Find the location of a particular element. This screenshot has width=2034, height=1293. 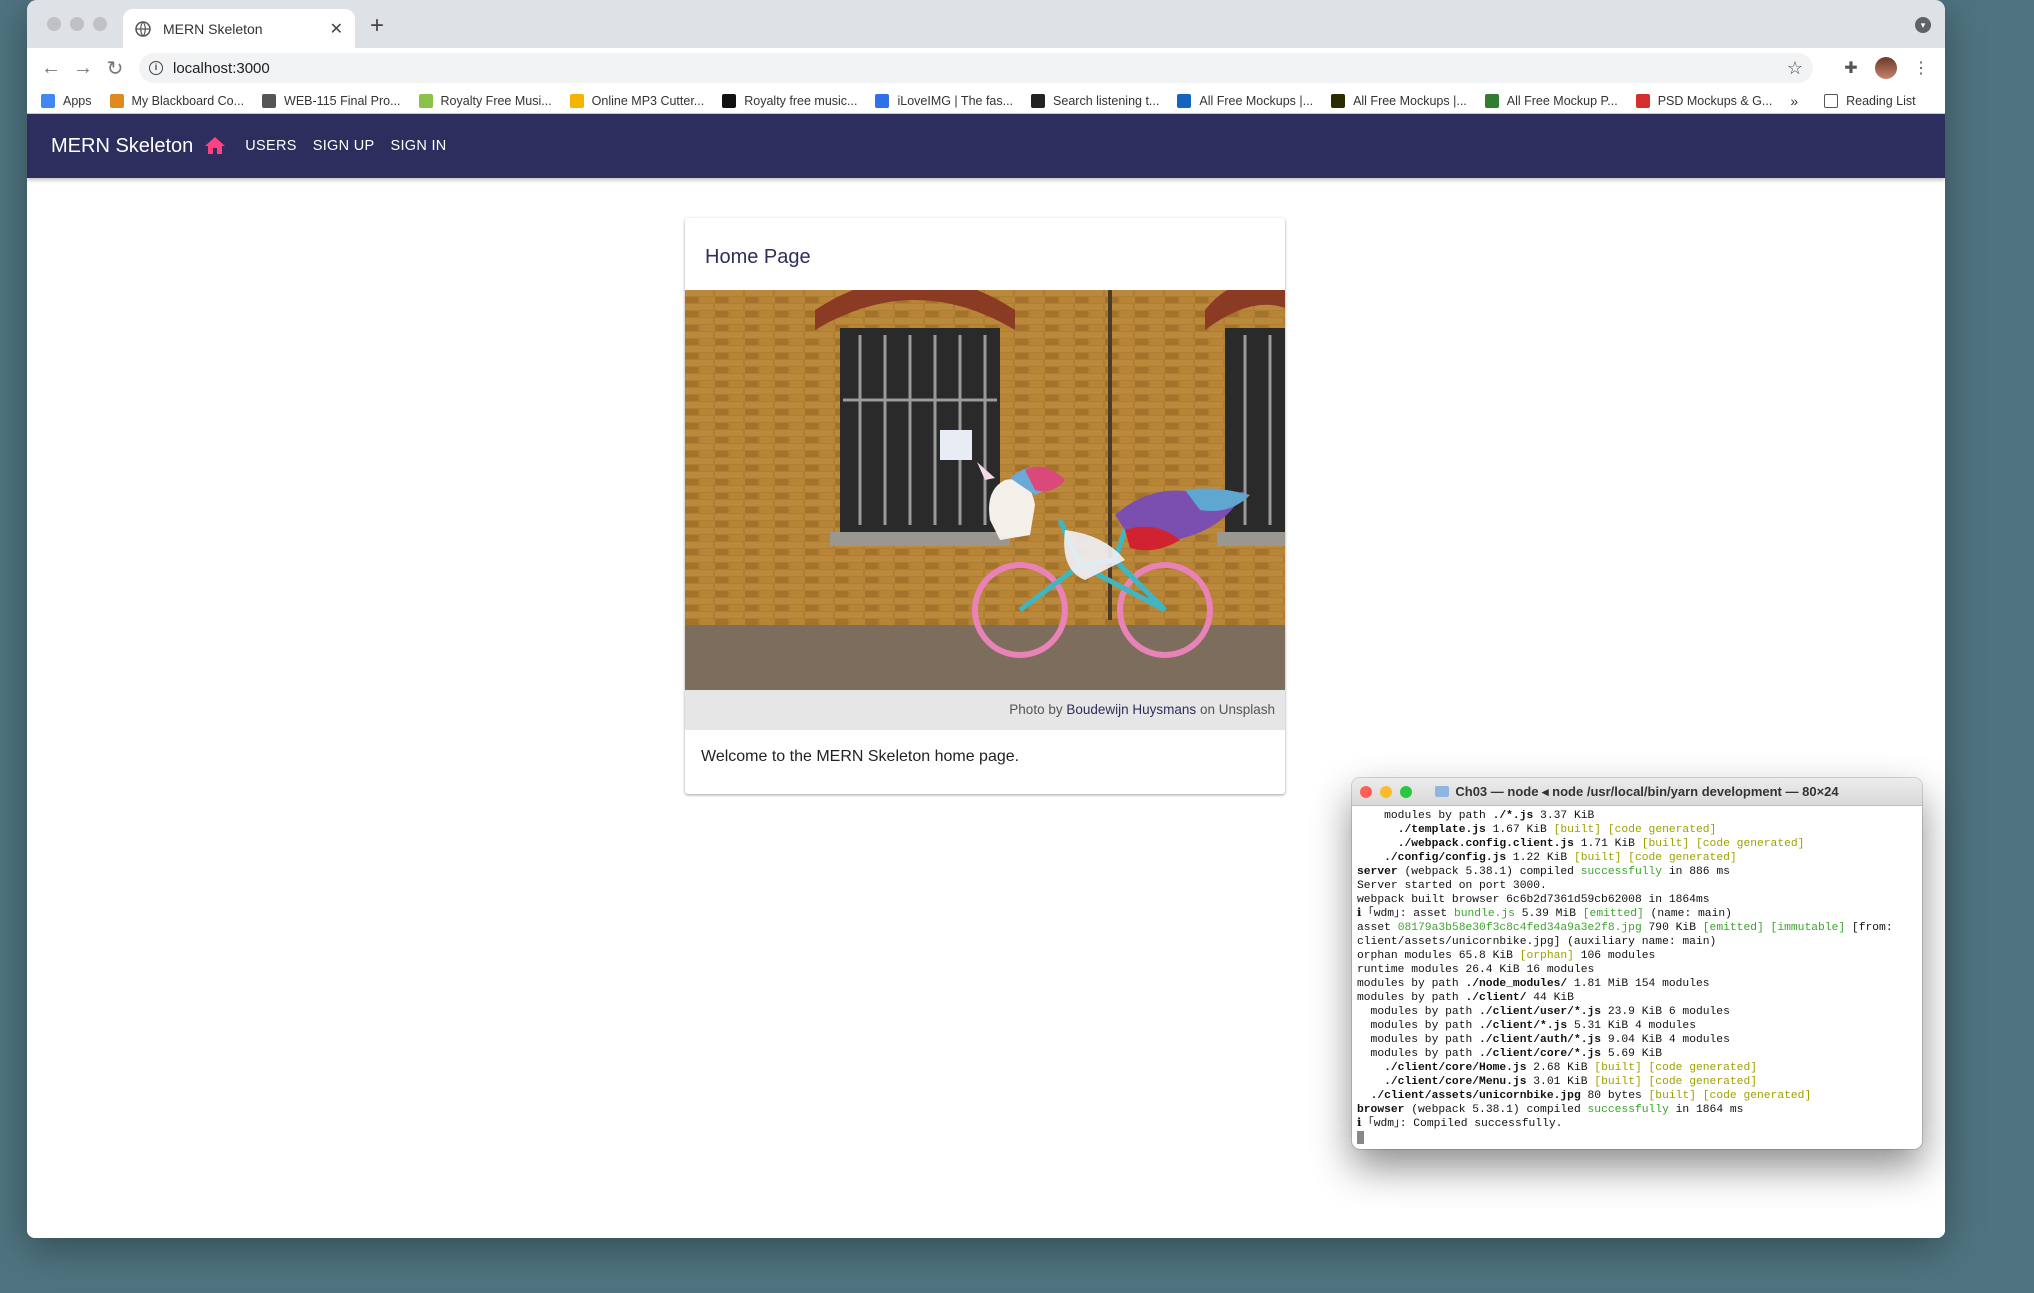

welcome-text: Welcome to the MERN Skeleton home page. is located at coordinates (860, 756).